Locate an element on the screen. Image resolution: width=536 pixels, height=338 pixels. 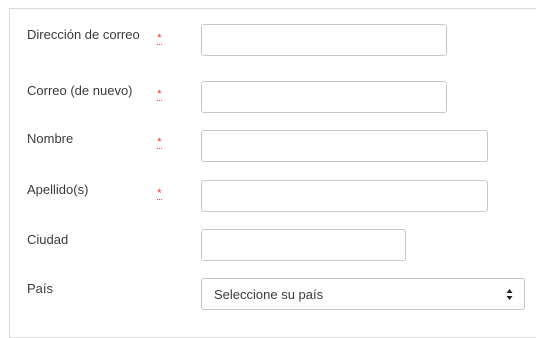
firstname-label: Nombre is located at coordinates (50, 138).